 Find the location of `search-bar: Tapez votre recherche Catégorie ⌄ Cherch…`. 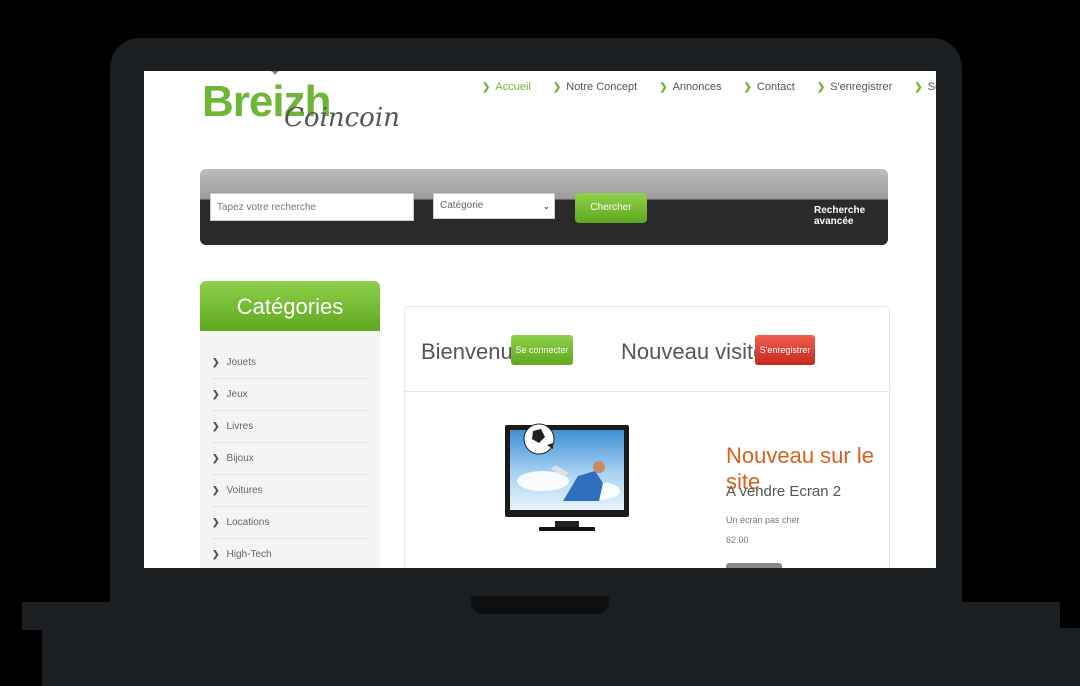

search-bar: Tapez votre recherche Catégorie ⌄ Cherch… is located at coordinates (544, 207).